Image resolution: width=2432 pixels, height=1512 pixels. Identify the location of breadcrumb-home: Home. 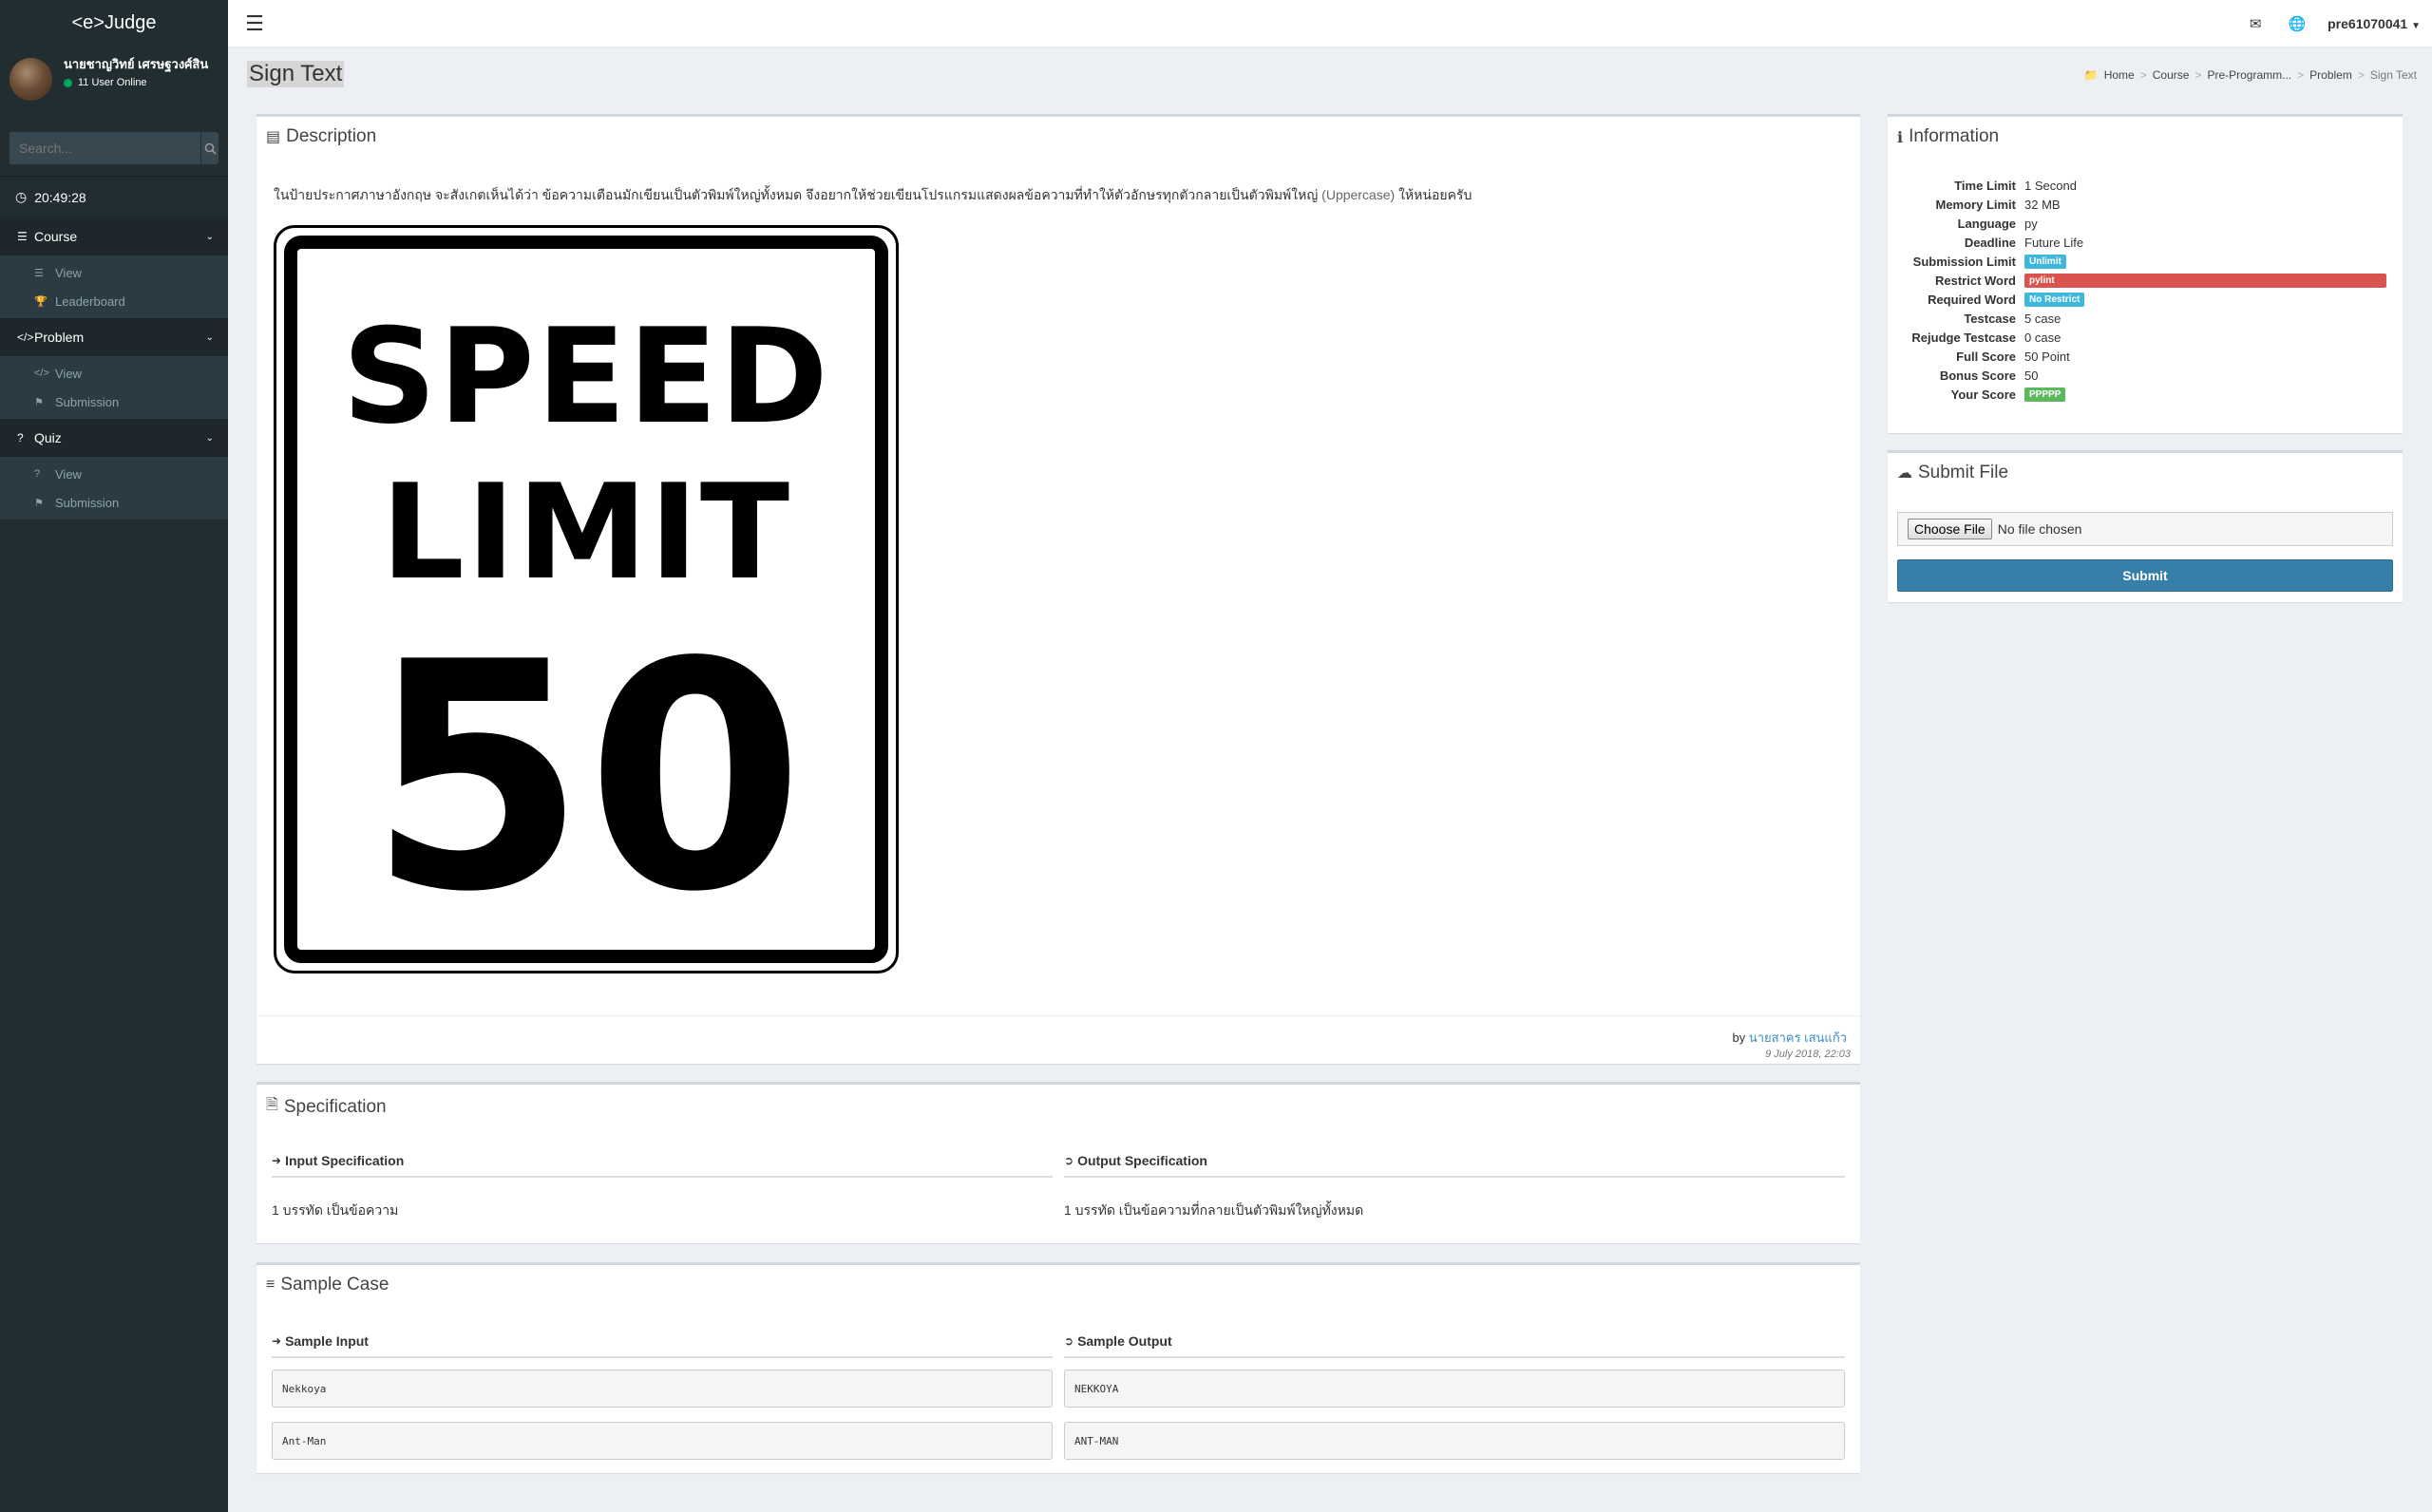
(2119, 75).